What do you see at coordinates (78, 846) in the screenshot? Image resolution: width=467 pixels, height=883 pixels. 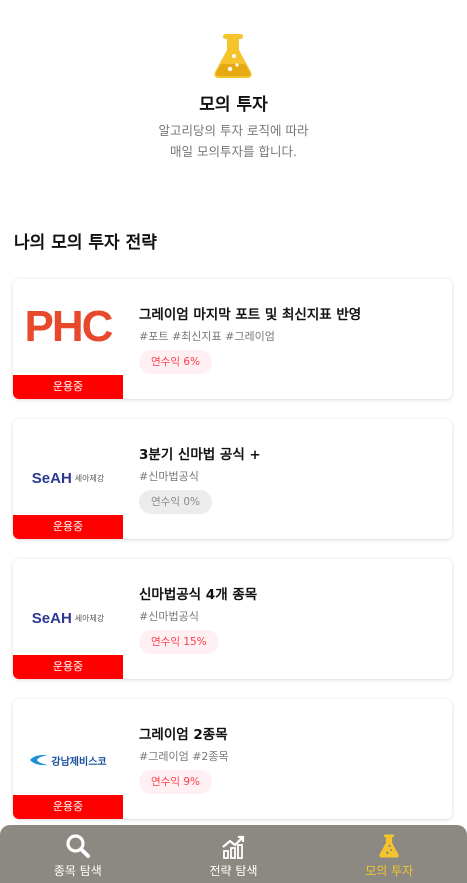 I see `search-icon` at bounding box center [78, 846].